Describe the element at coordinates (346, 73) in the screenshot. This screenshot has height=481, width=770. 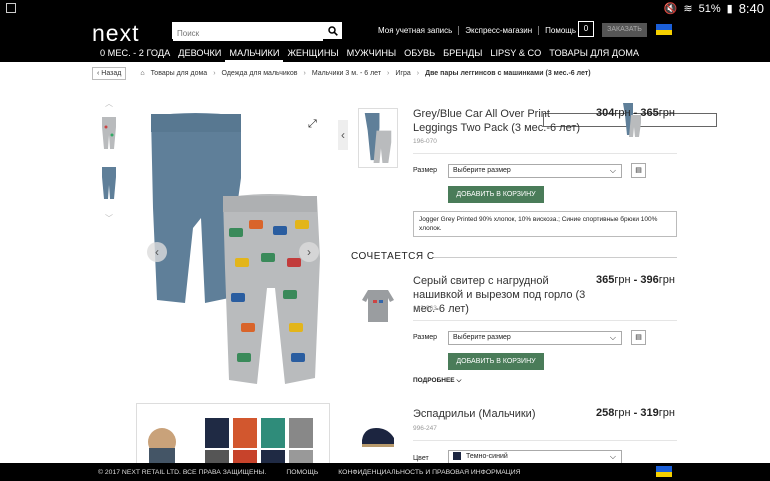
I see `breadcrumb-item: Мальчики 3 м. - 6 лет` at that location.